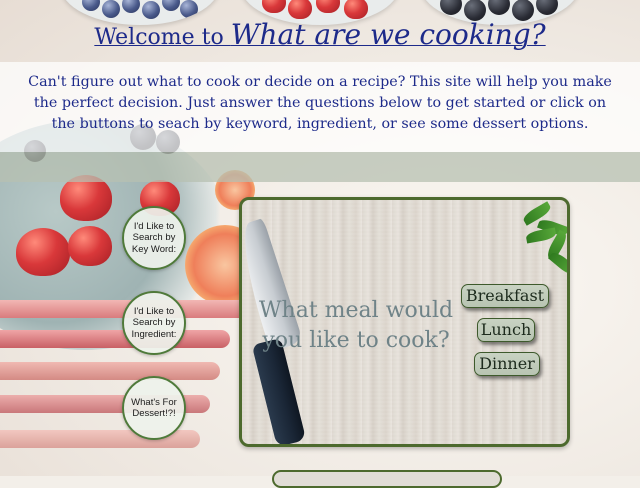 The image size is (640, 488). I want to click on search-by-ingredient-label: I'd Like to Search by Ingredient:, so click(154, 322).